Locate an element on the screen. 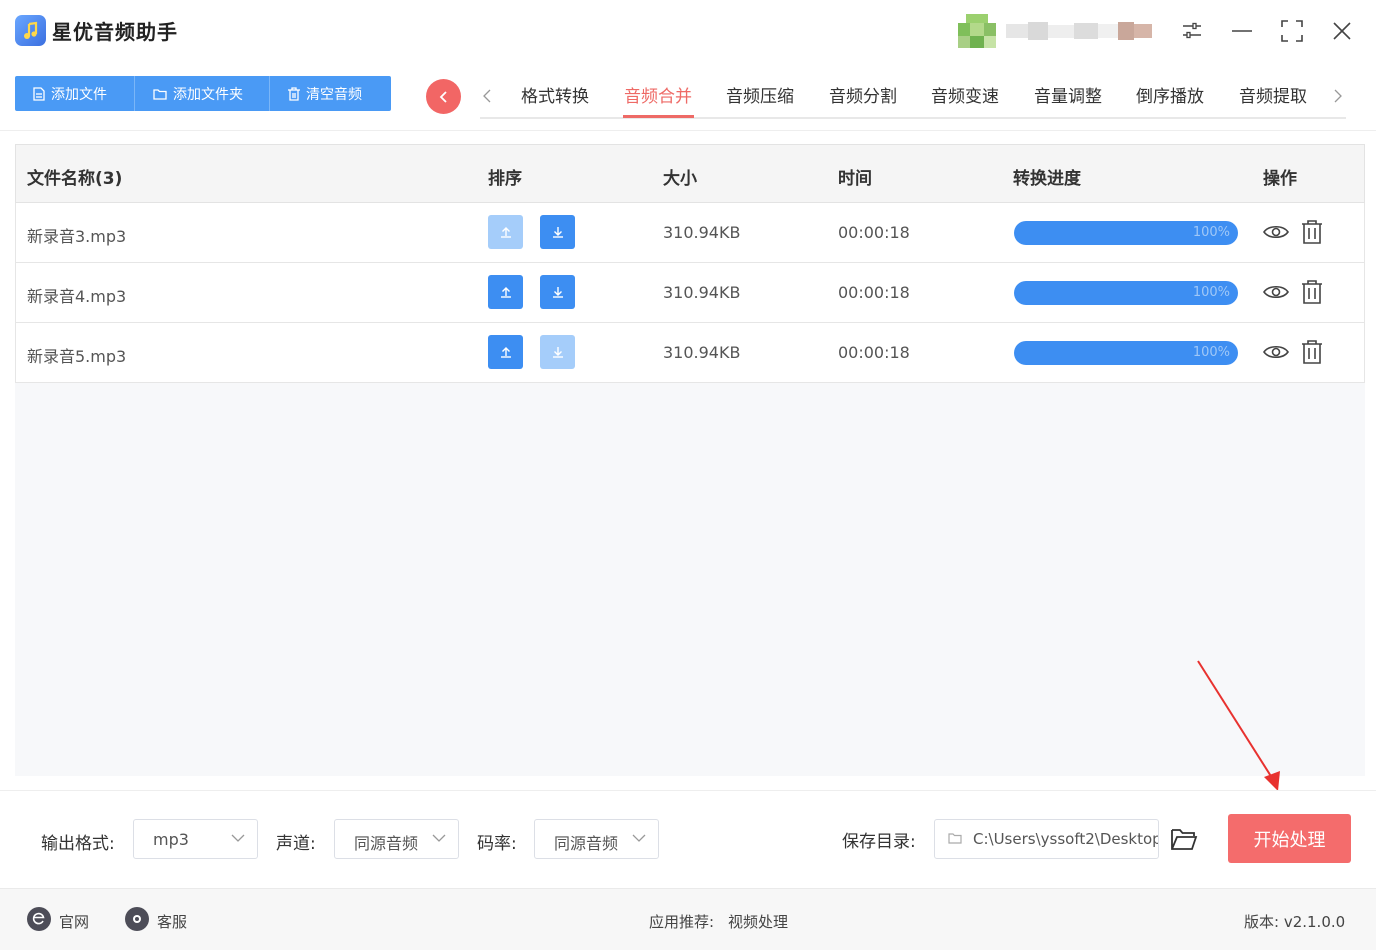 This screenshot has height=950, width=1376. collapse-back-button is located at coordinates (443, 96).